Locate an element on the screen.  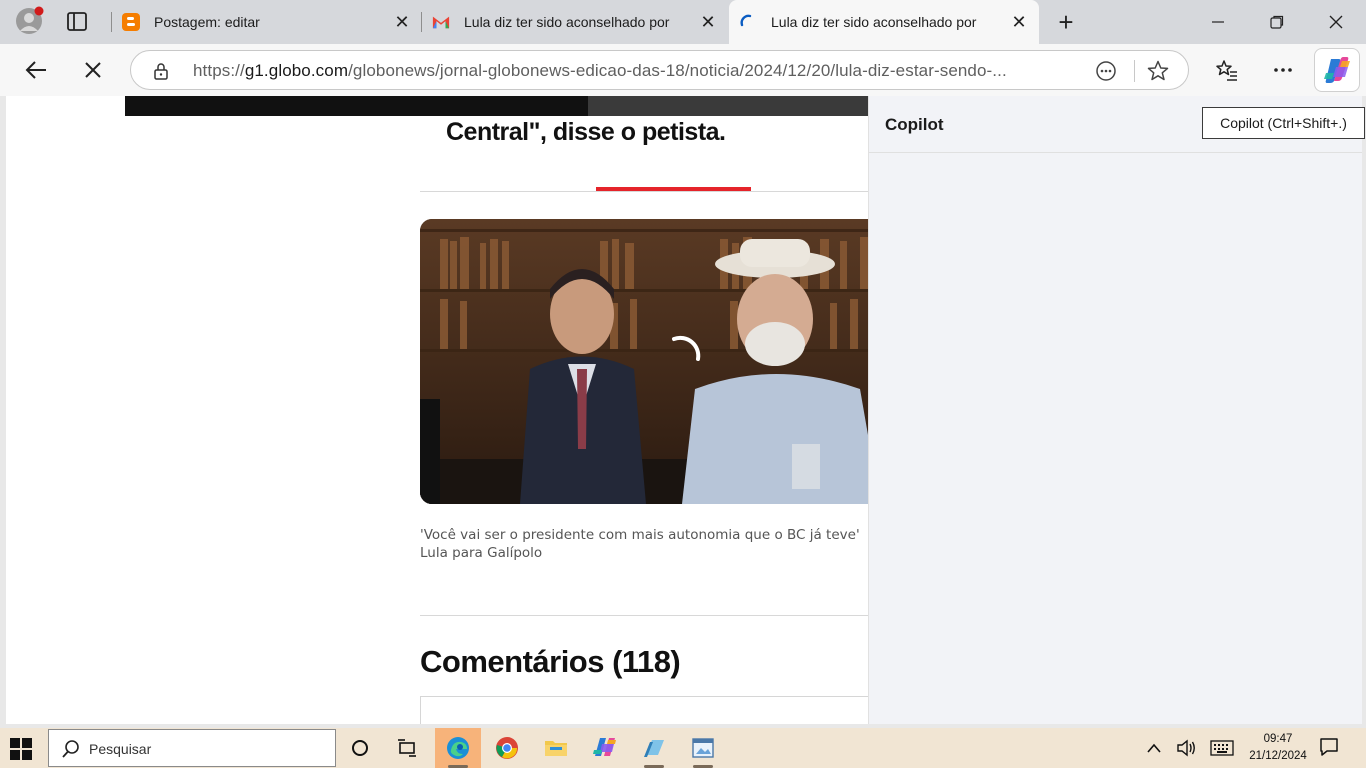
back-button is located at coordinates (36, 70).